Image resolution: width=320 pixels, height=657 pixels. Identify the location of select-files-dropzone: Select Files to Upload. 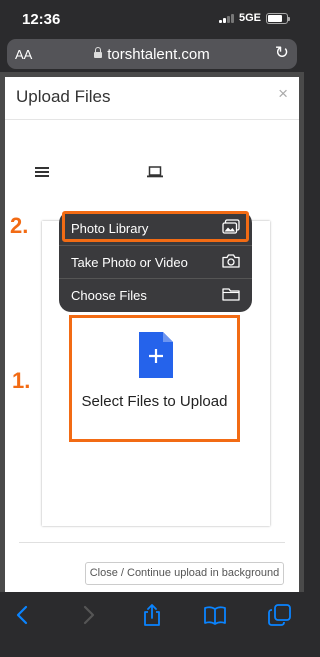
(154, 378).